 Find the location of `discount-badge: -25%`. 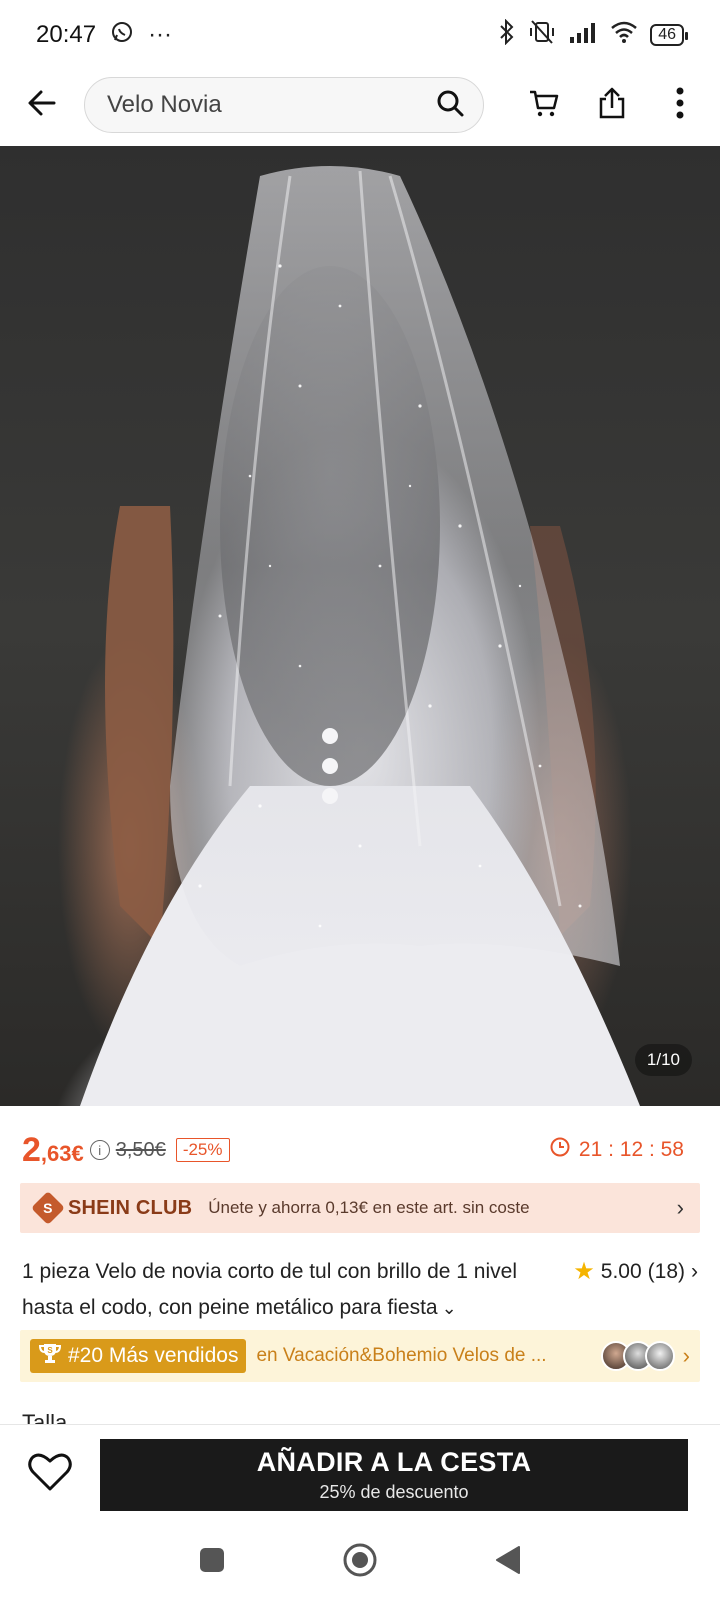

discount-badge: -25% is located at coordinates (202, 1150).